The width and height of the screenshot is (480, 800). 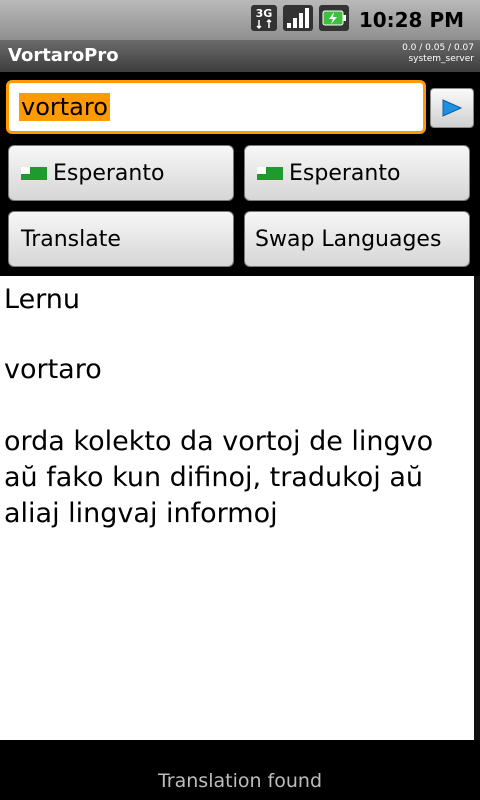 What do you see at coordinates (63, 55) in the screenshot?
I see `app-title: VortaroPro` at bounding box center [63, 55].